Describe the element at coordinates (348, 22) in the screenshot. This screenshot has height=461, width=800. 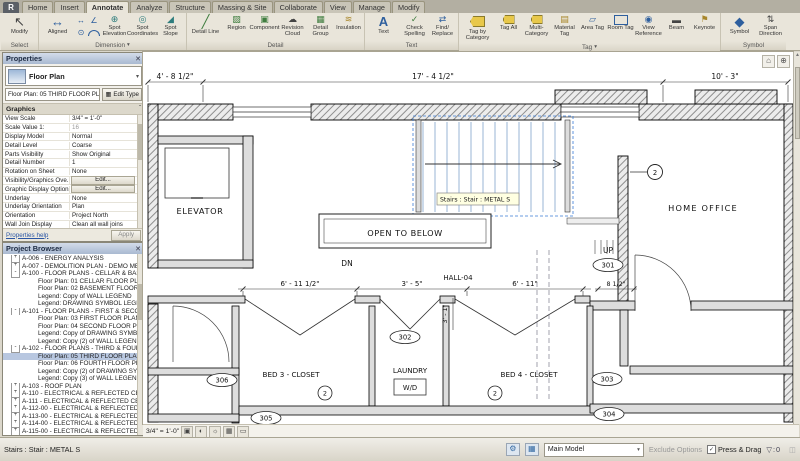
I see `insulation-button: ≋ Insulation` at that location.